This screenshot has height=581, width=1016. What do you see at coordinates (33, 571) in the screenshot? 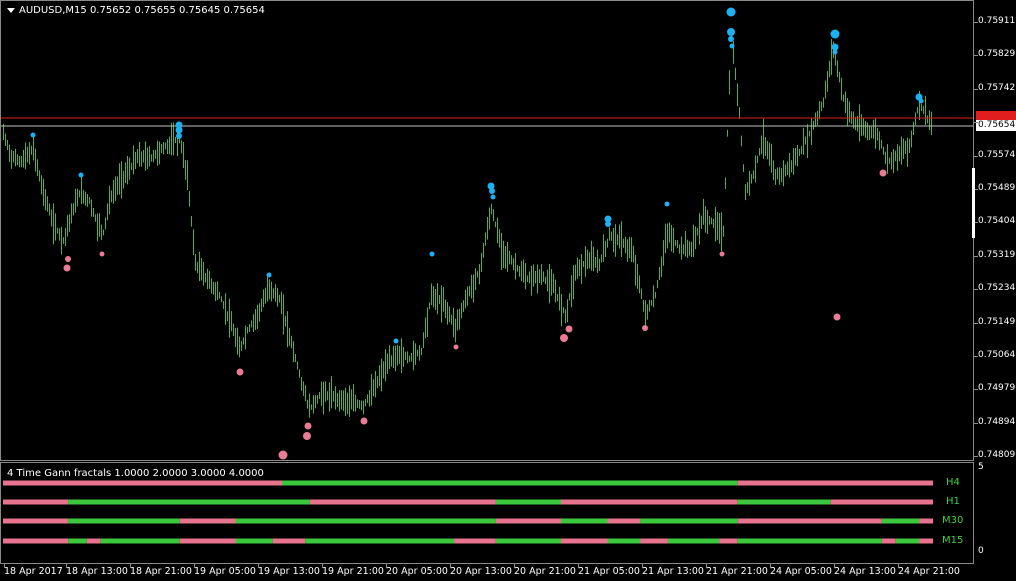
I see `time-axis-label: 18 Apr 2017` at bounding box center [33, 571].